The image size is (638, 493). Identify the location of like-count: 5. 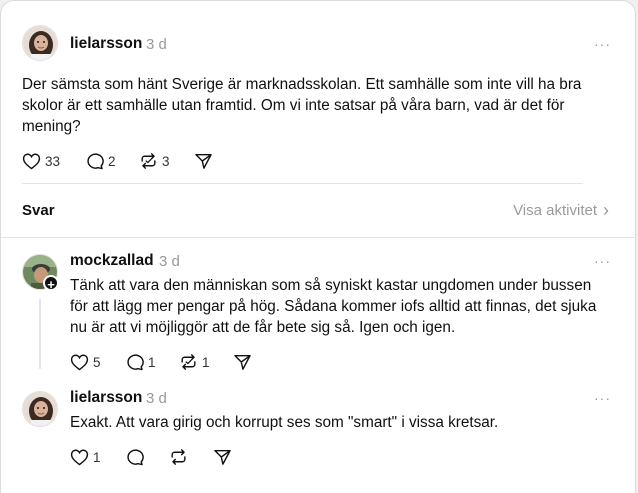
(97, 362).